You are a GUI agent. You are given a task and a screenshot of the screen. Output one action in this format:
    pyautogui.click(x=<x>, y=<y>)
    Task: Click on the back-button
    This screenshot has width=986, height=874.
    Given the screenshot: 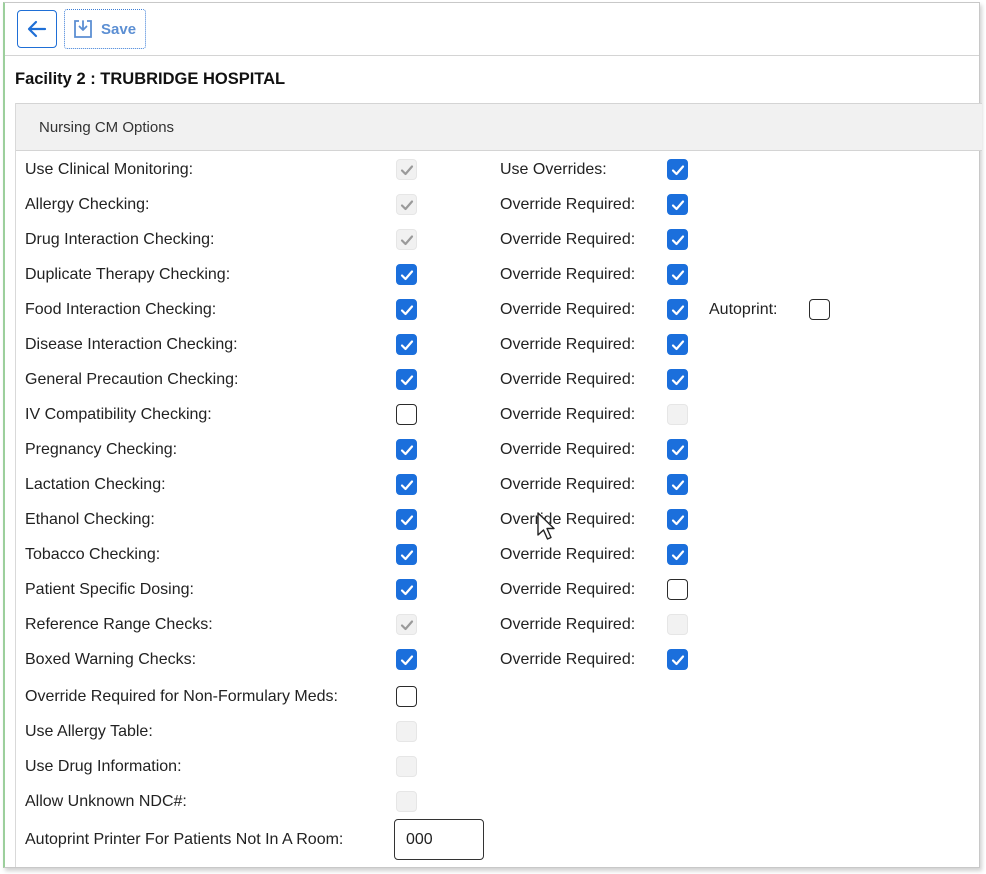 What is the action you would take?
    pyautogui.click(x=37, y=29)
    